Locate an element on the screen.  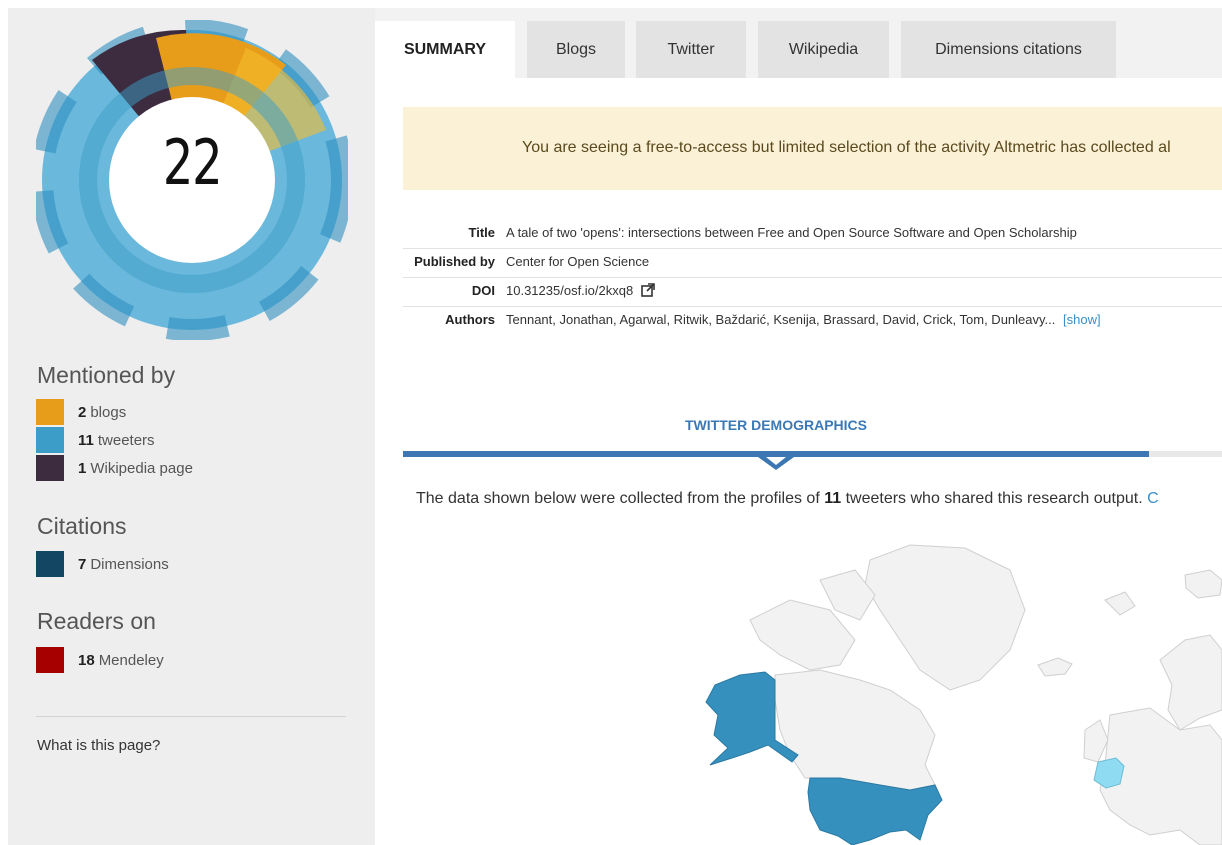
details-row-published: Published by Center for Open Science is located at coordinates (812, 263).